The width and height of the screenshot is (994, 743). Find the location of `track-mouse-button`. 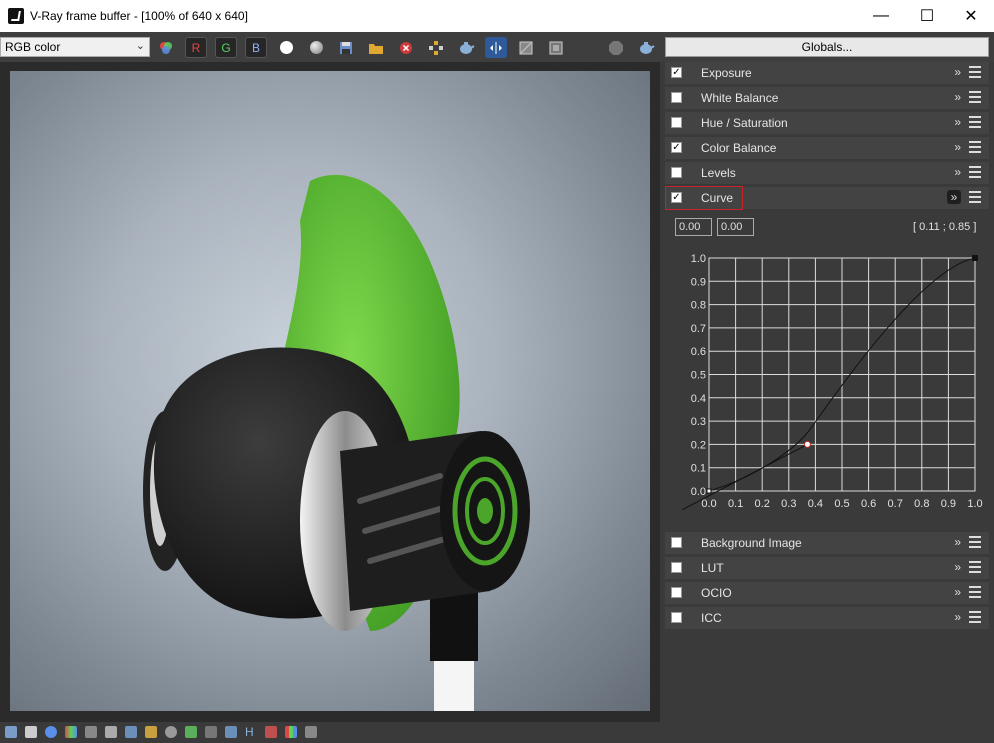

track-mouse-button is located at coordinates (436, 47).